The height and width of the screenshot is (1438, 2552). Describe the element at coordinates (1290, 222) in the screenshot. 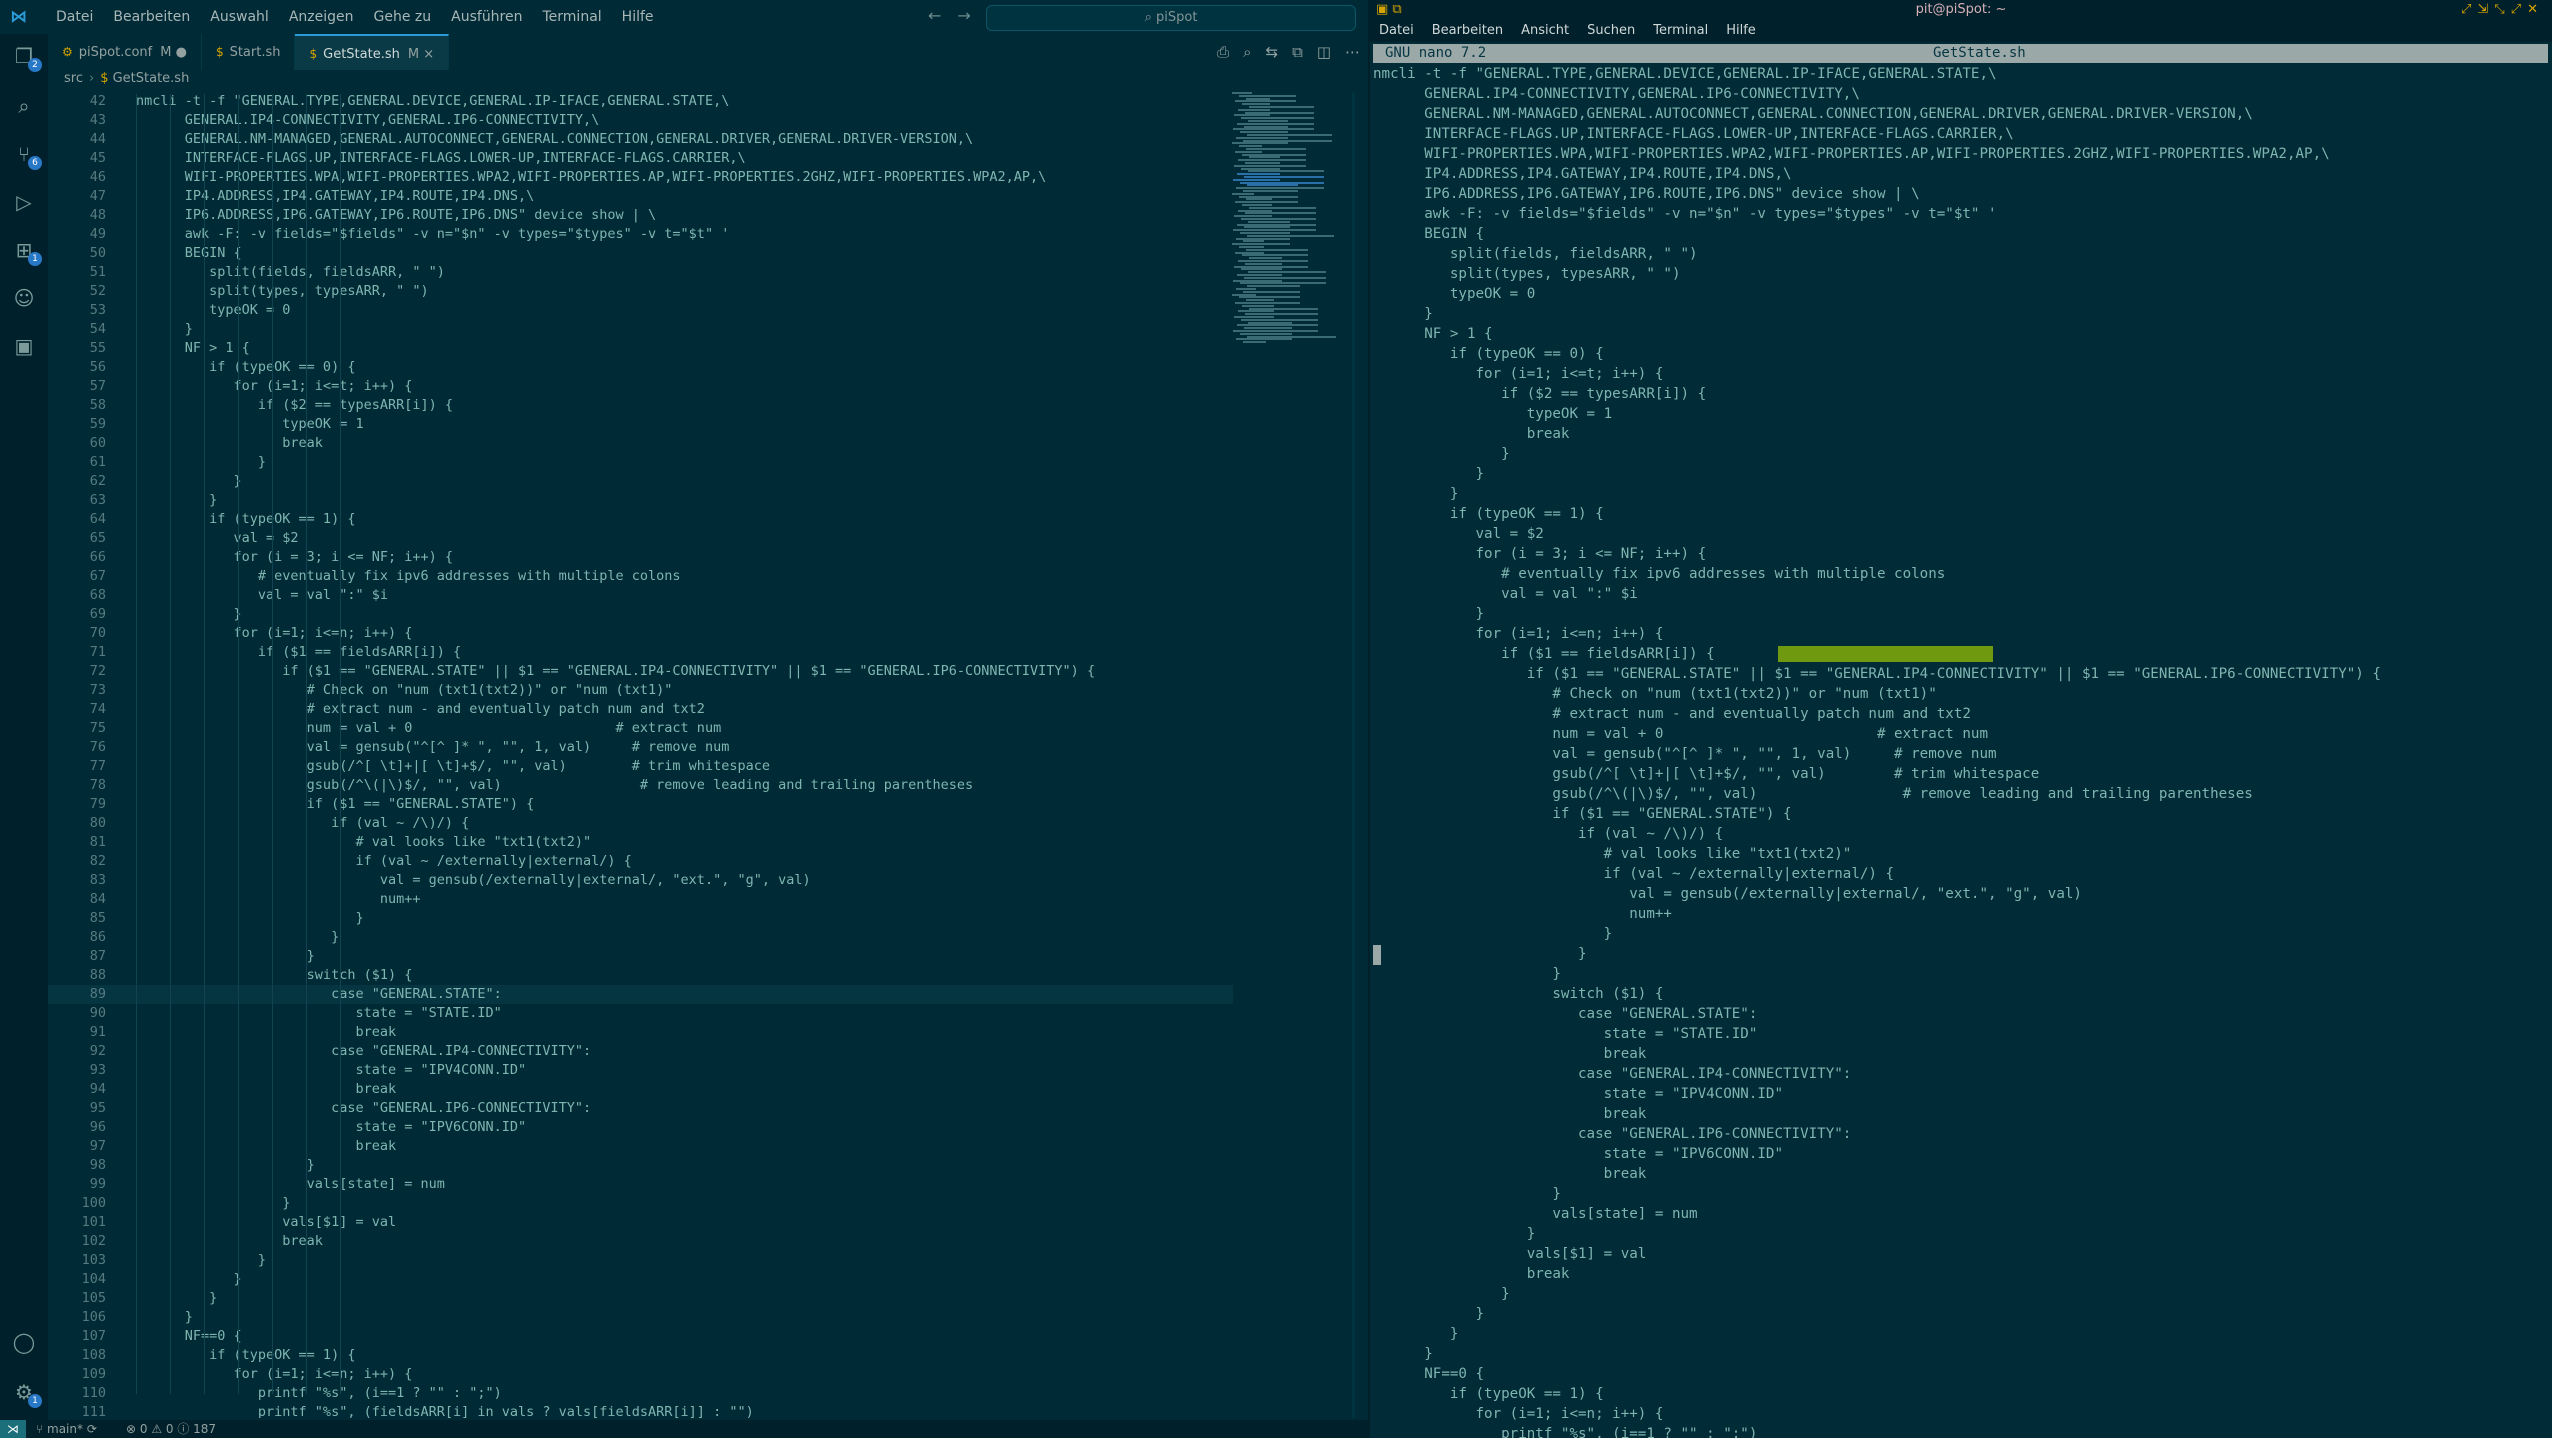

I see `minimap` at that location.